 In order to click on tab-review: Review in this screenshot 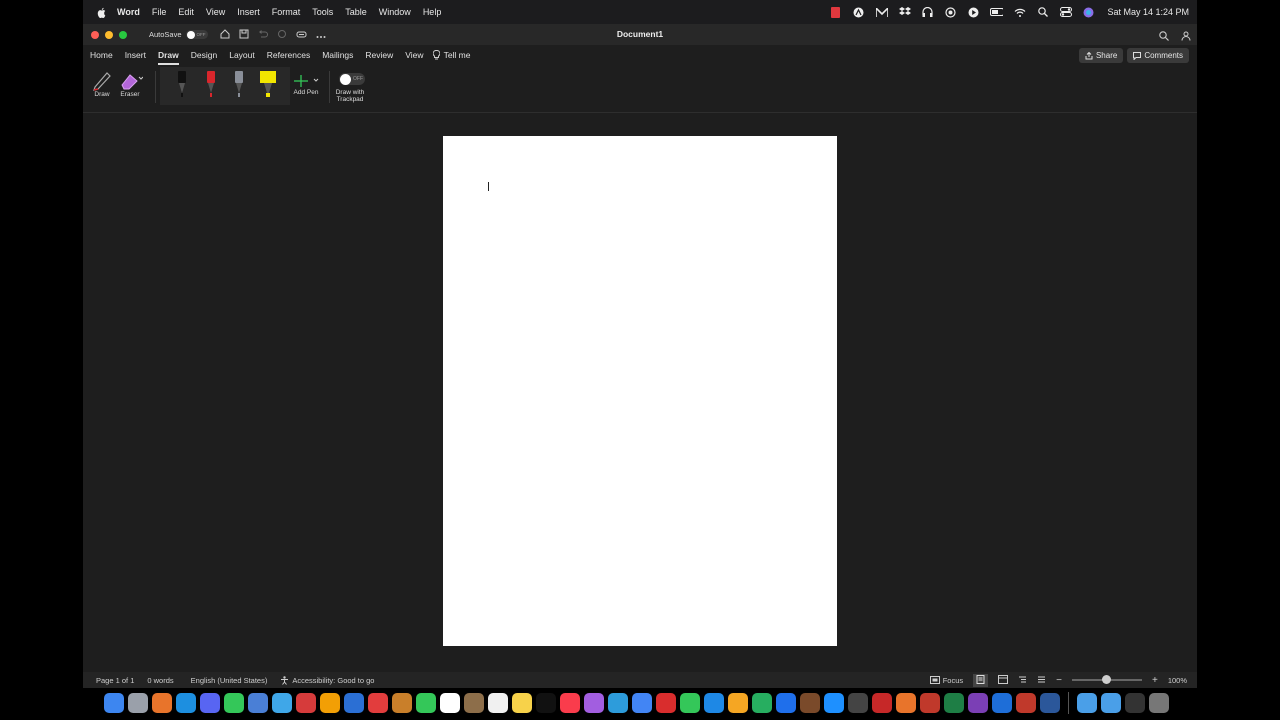, I will do `click(379, 55)`.